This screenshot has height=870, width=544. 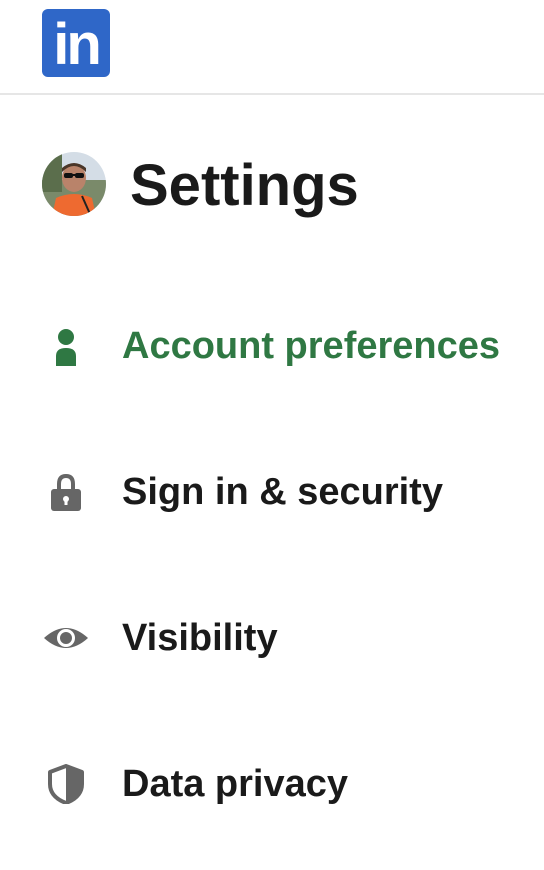 I want to click on linkedin-logo: in, so click(x=76, y=43).